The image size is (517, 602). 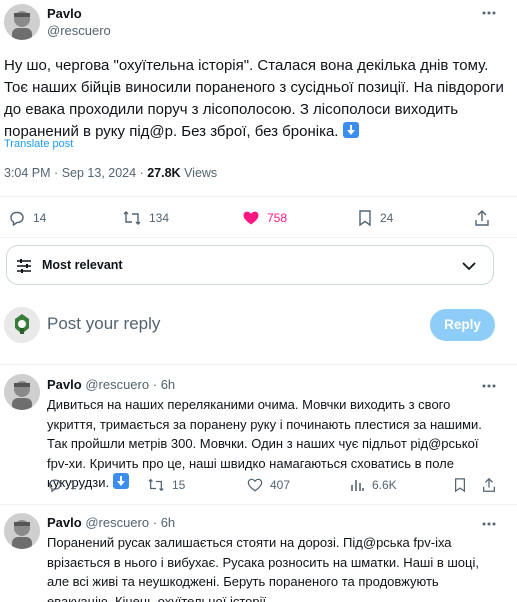 What do you see at coordinates (159, 218) in the screenshot?
I see `repost-count: 134` at bounding box center [159, 218].